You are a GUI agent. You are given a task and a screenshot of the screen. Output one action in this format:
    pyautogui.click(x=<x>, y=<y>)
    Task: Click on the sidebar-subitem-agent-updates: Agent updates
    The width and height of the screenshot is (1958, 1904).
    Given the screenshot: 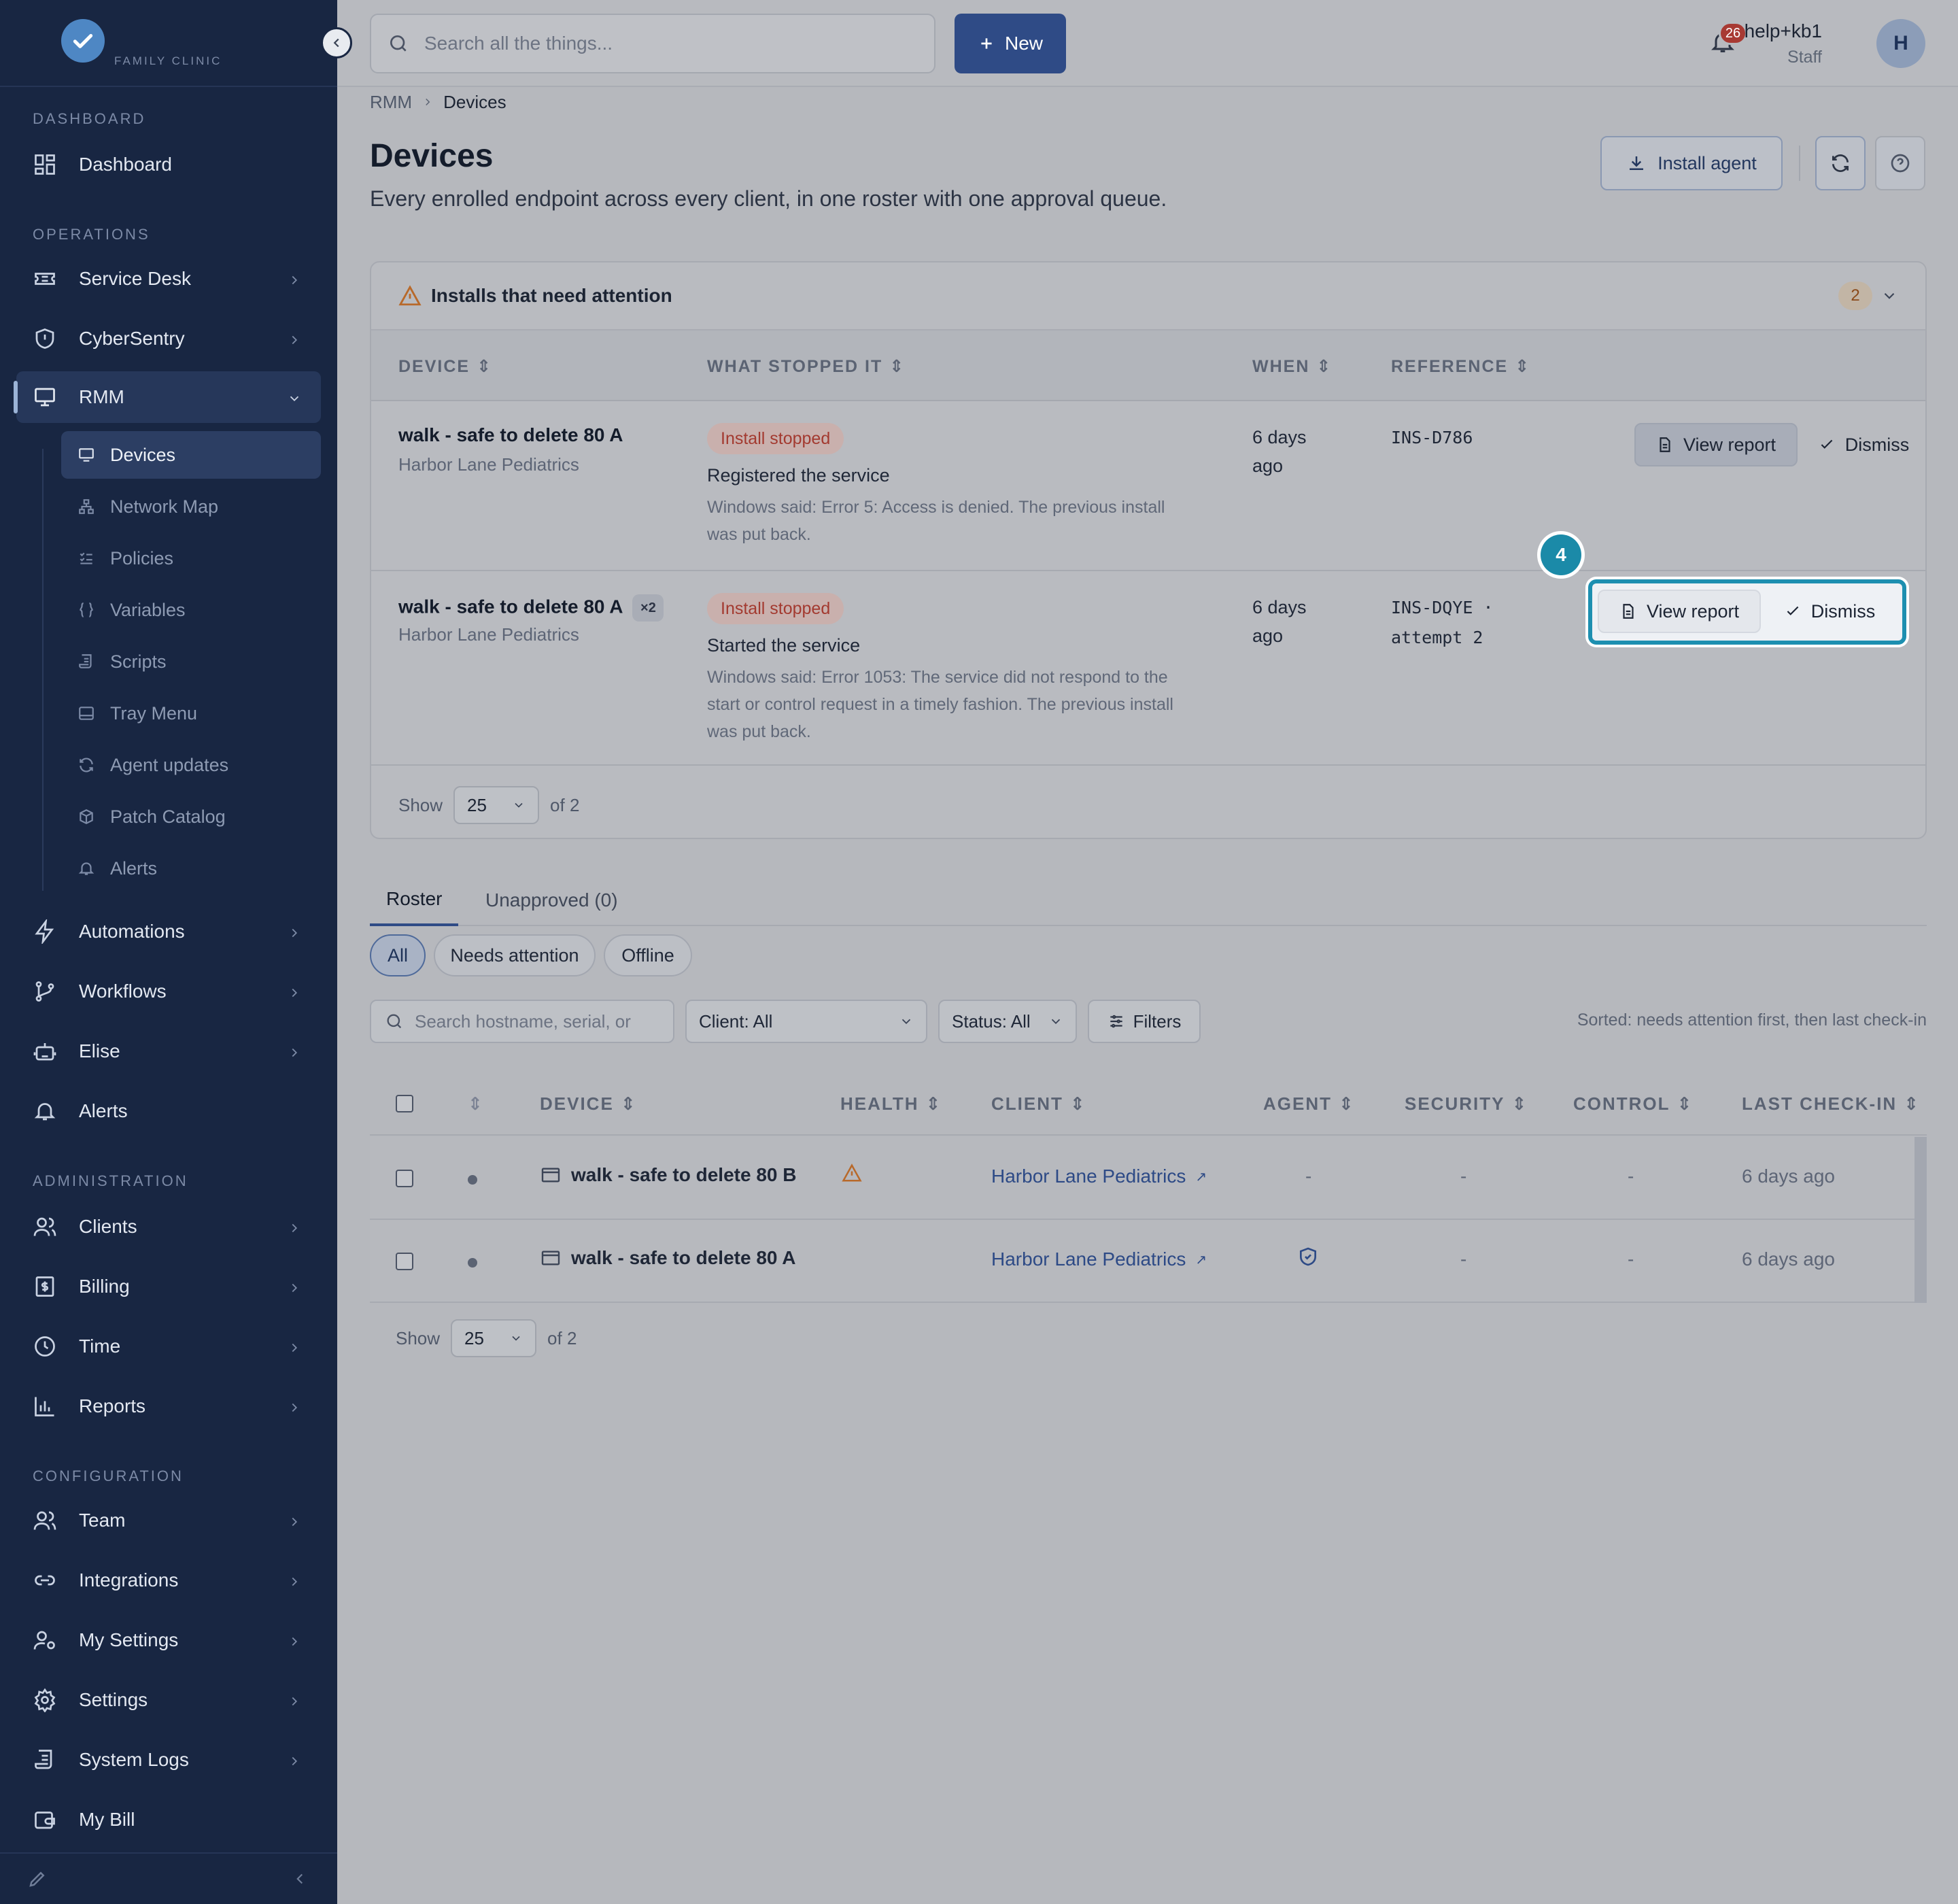 What is the action you would take?
    pyautogui.click(x=191, y=765)
    